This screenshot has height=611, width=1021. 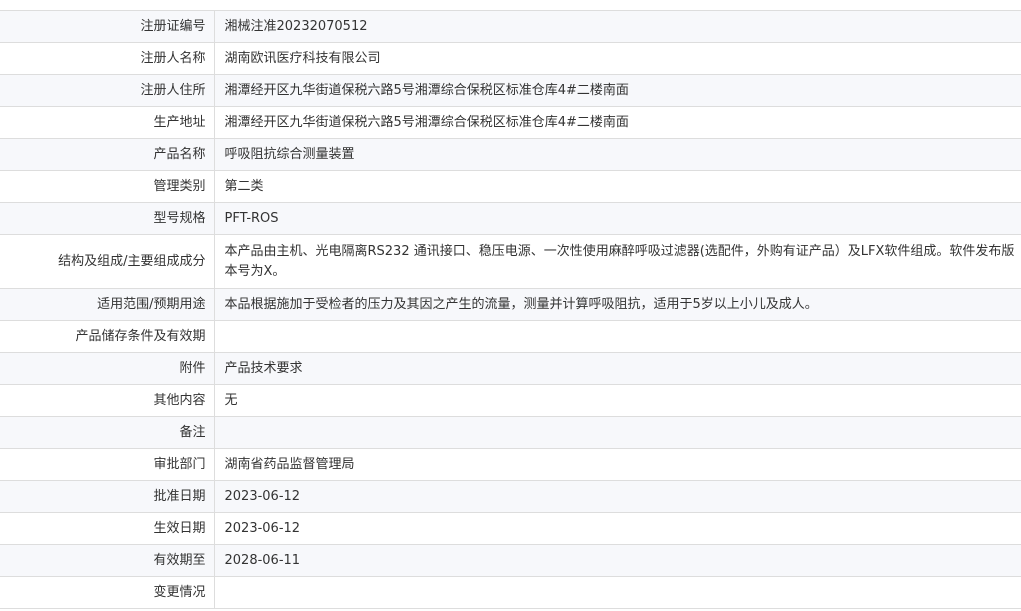 I want to click on row-production-address: 生产地址 湘潭经开区九华街道保税六路5号湘潭综合保税区标准仓库4#二楼南面, so click(x=510, y=122).